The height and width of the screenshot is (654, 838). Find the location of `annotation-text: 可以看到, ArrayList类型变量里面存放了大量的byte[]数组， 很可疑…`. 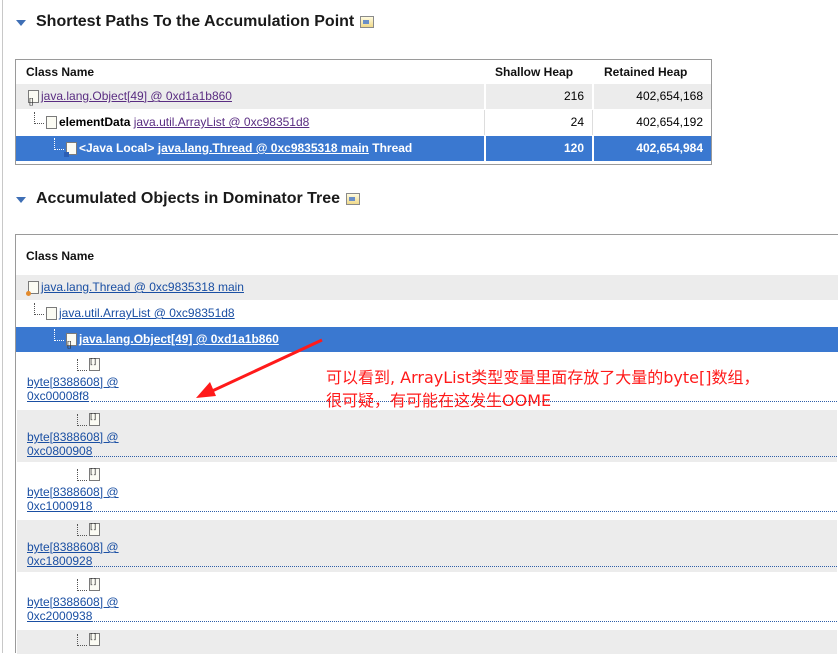

annotation-text: 可以看到, ArrayList类型变量里面存放了大量的byte[]数组， 很可疑… is located at coordinates (542, 389).